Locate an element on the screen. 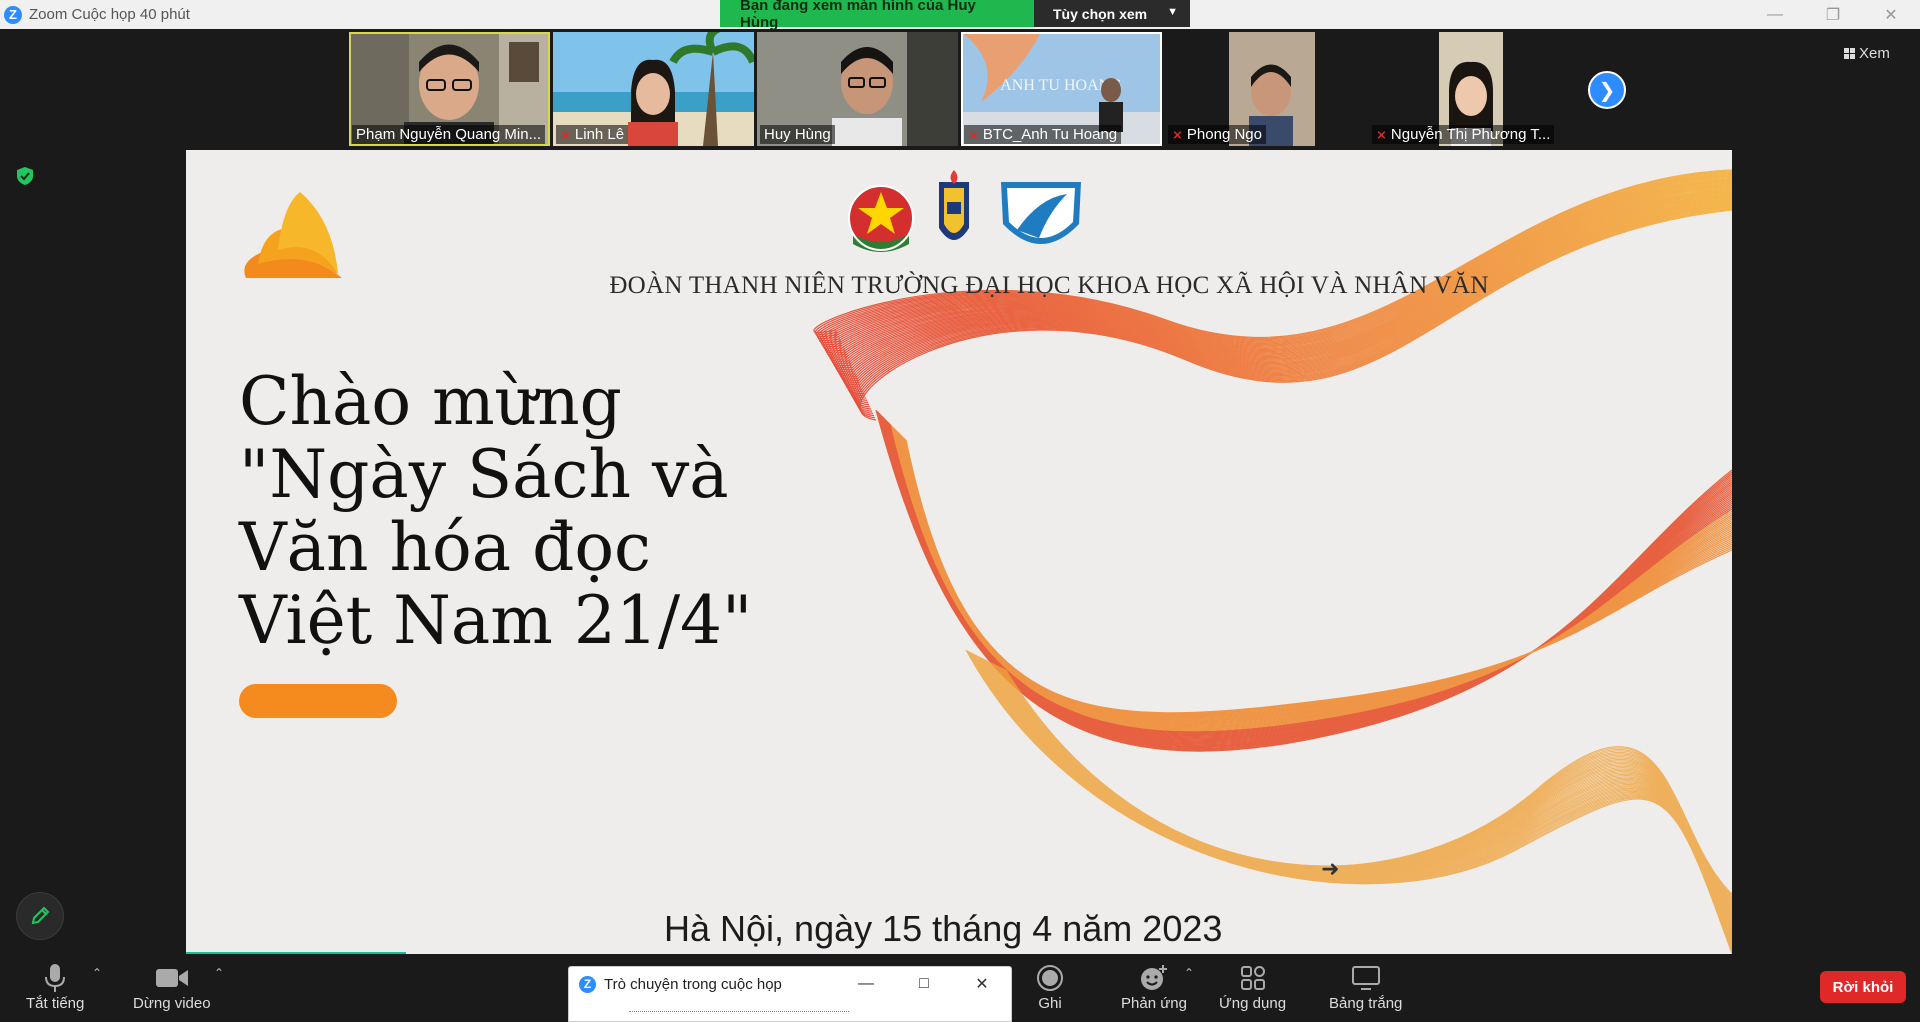 The width and height of the screenshot is (1920, 1022). headline-line: "Ngày Sách và is located at coordinates (484, 474).